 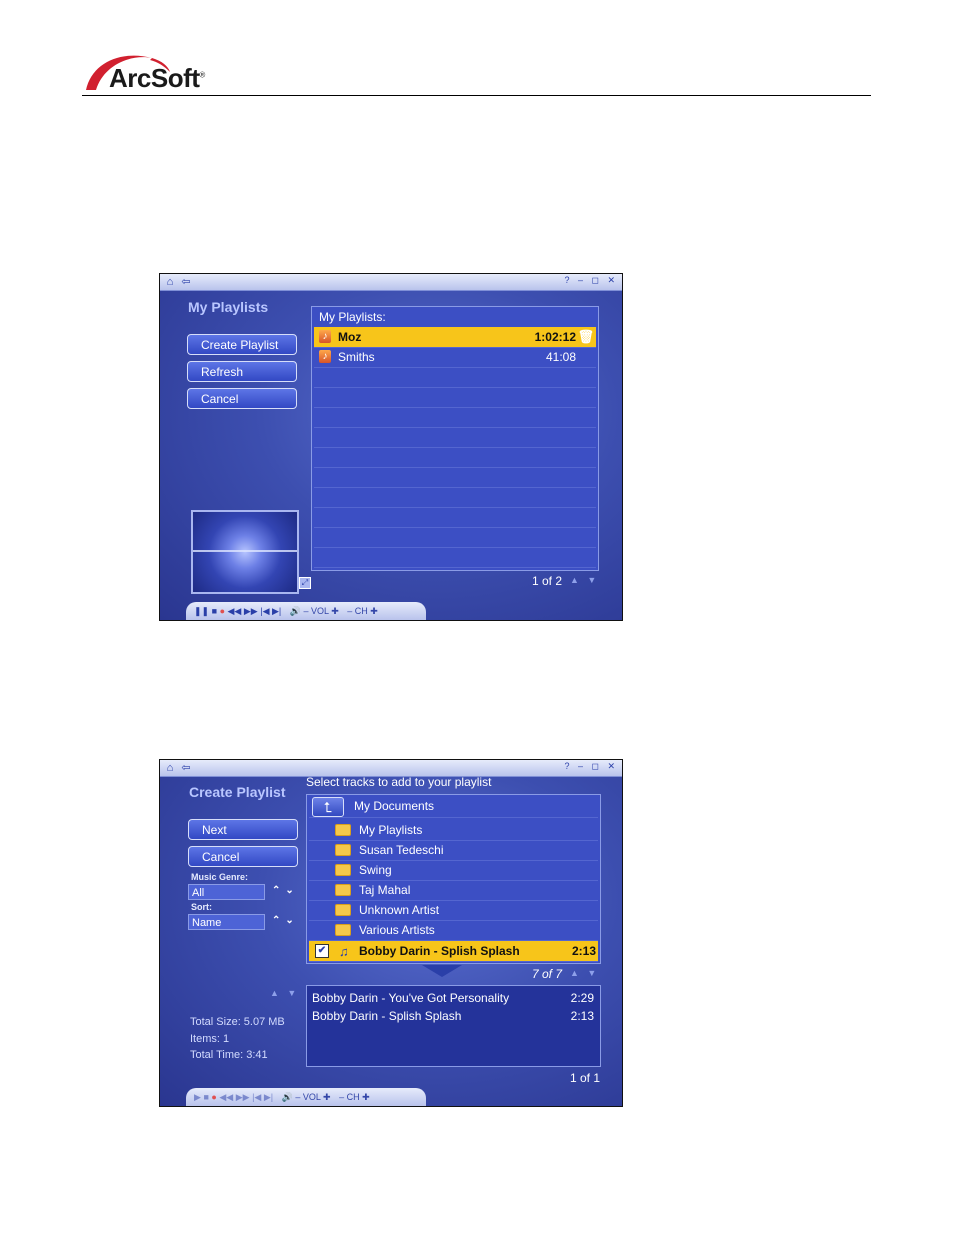 I want to click on visualization-thumbnail, so click(x=245, y=552).